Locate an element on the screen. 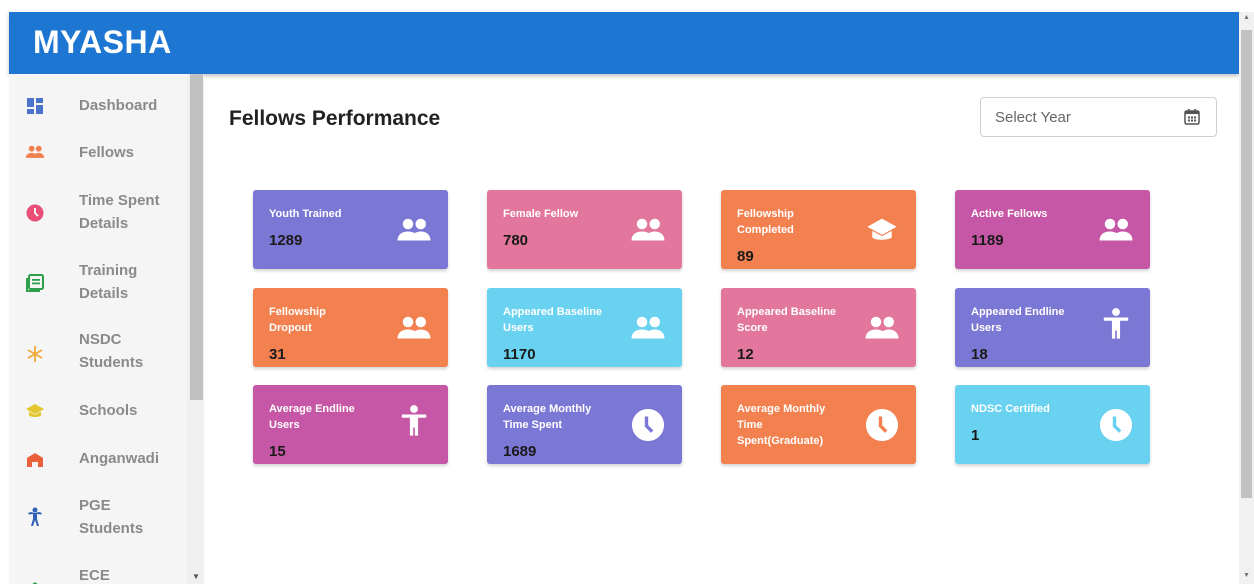 This screenshot has width=1254, height=584. card-label: Female Fellow is located at coordinates (541, 214).